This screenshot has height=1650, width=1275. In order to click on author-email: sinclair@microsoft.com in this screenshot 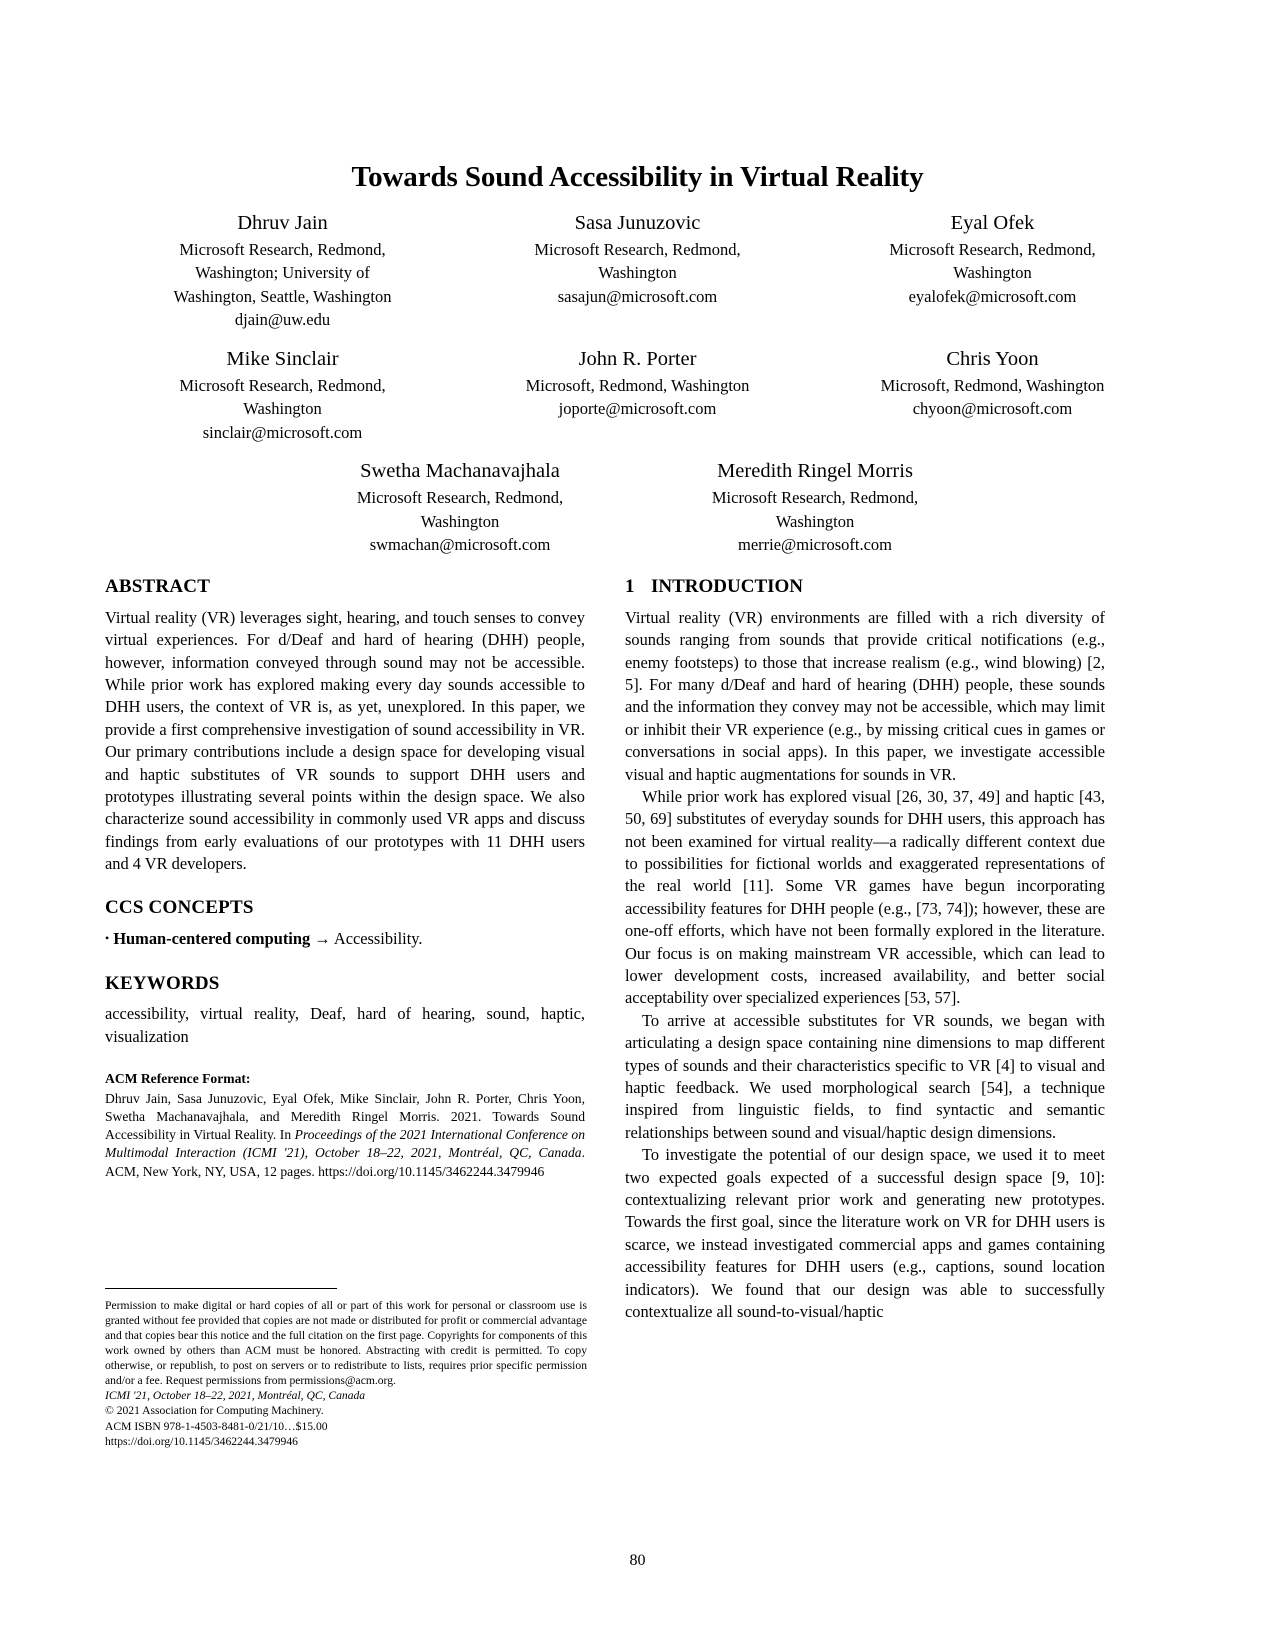, I will do `click(282, 432)`.